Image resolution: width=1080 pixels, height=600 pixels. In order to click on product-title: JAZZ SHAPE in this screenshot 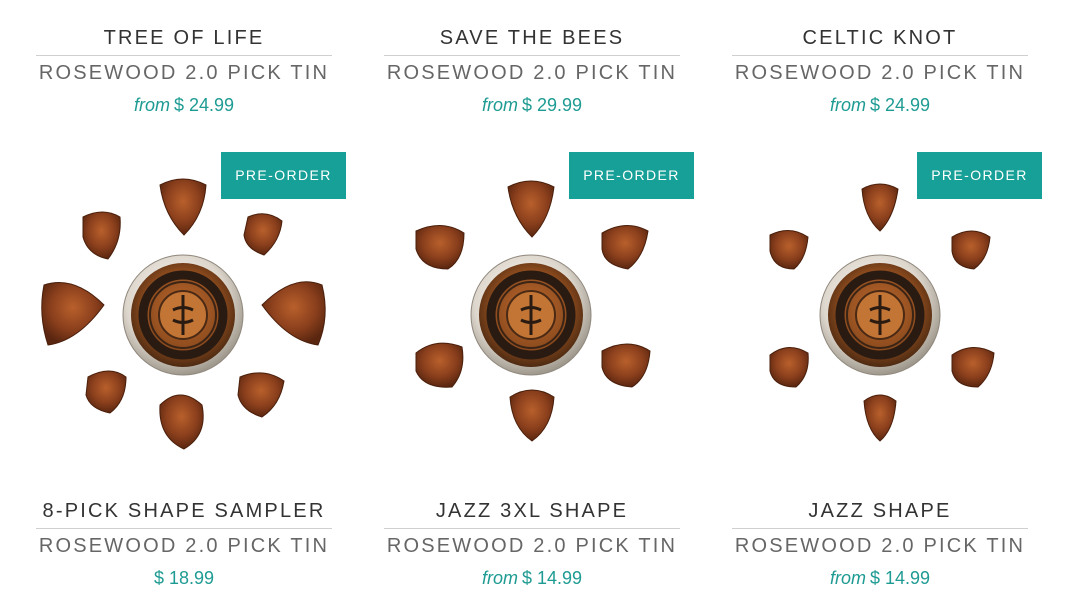, I will do `click(880, 511)`.